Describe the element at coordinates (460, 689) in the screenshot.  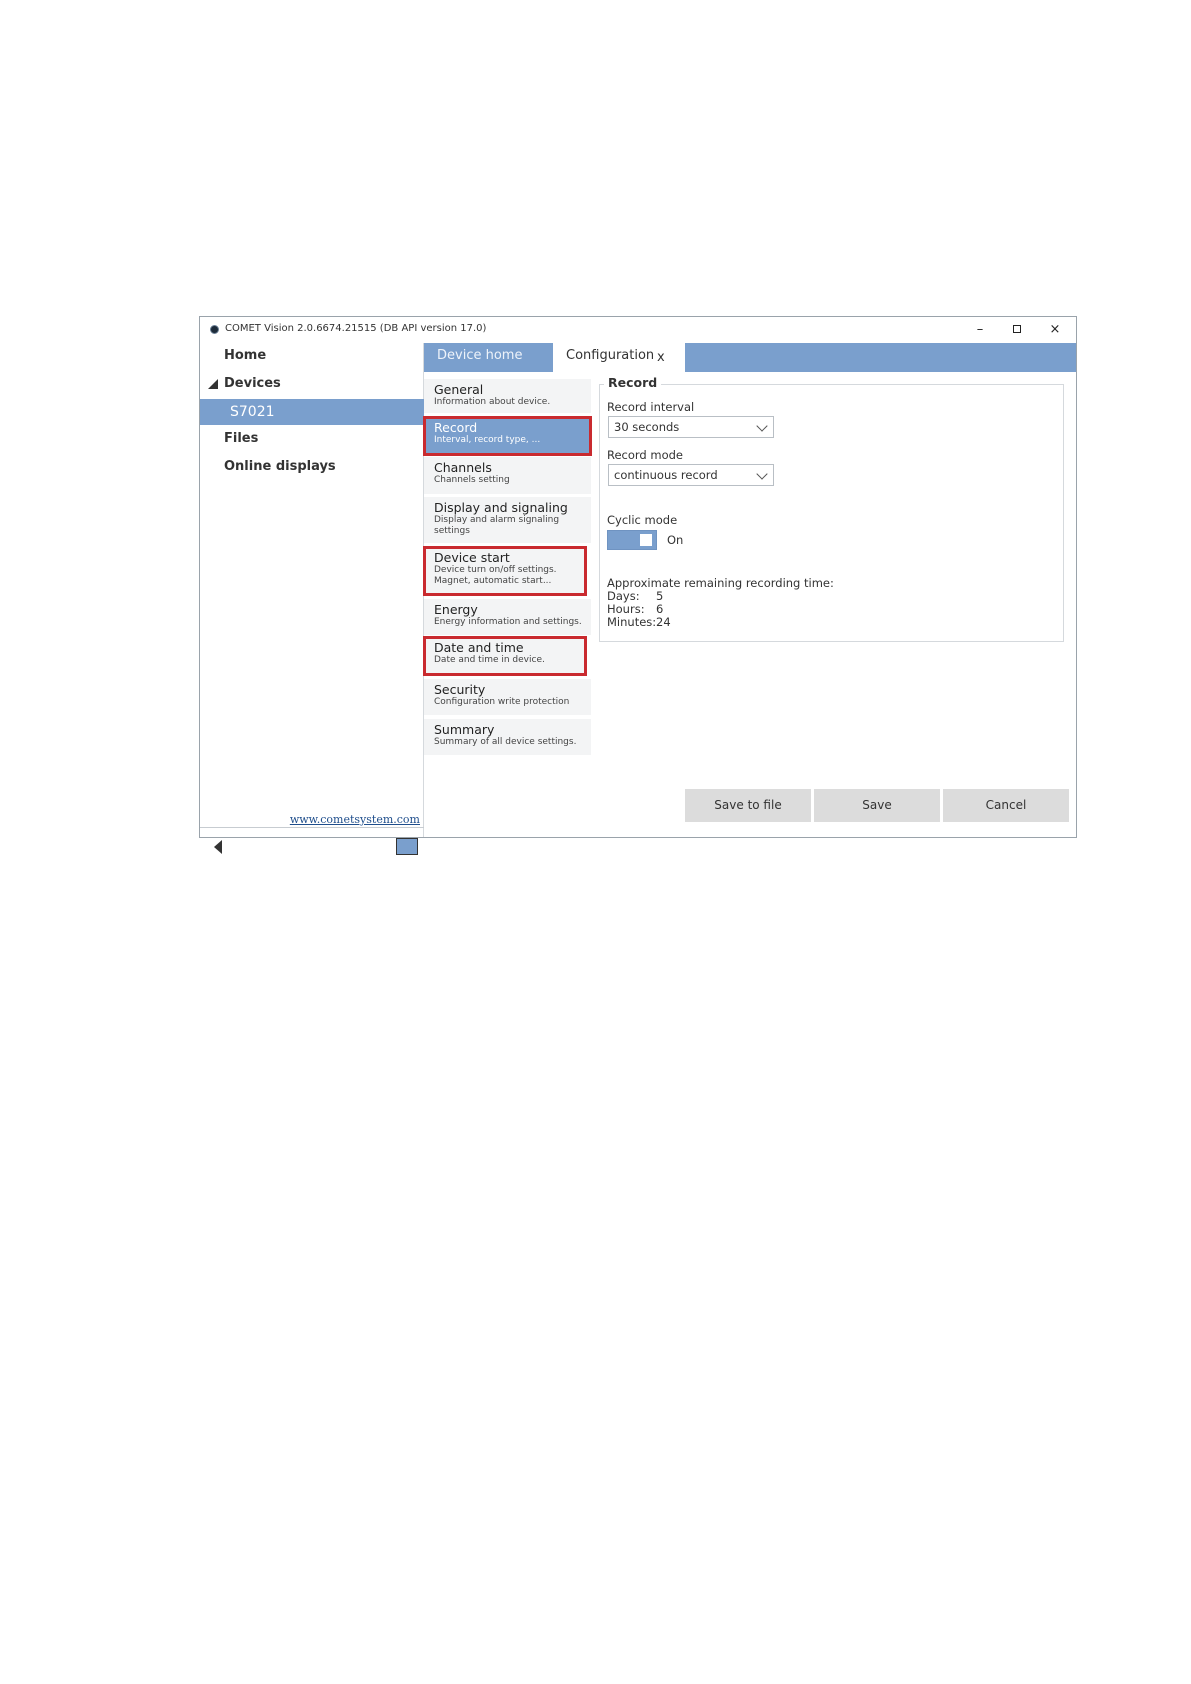
I see `menu-item-title: Security` at that location.